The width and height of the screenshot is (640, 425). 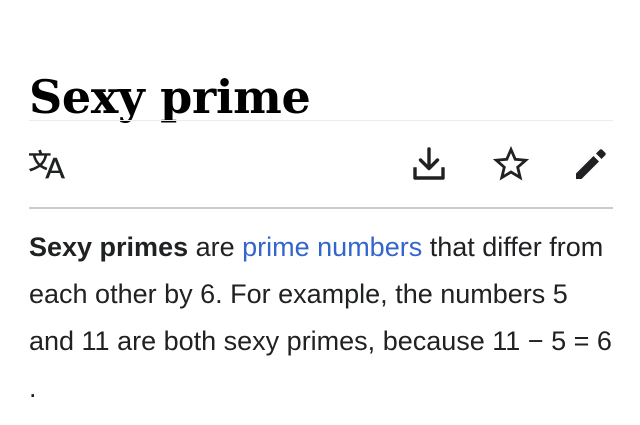 I want to click on edit-pencil-icon, so click(x=591, y=164).